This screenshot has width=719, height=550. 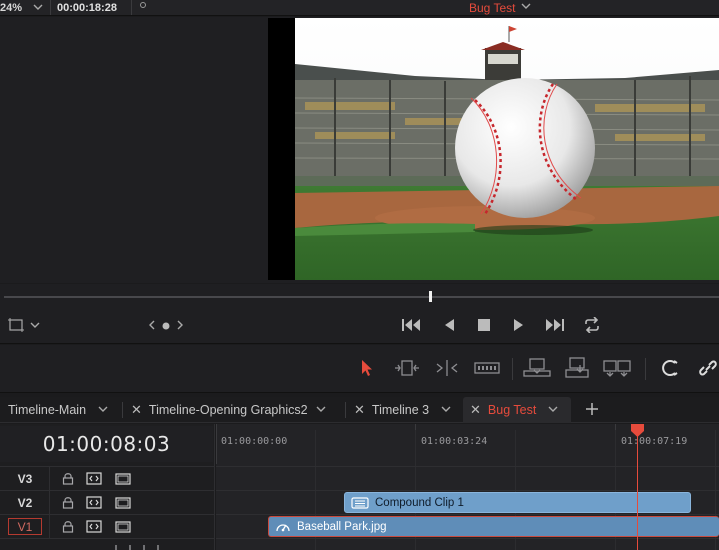 I want to click on timeline-playhead-handle, so click(x=637, y=430).